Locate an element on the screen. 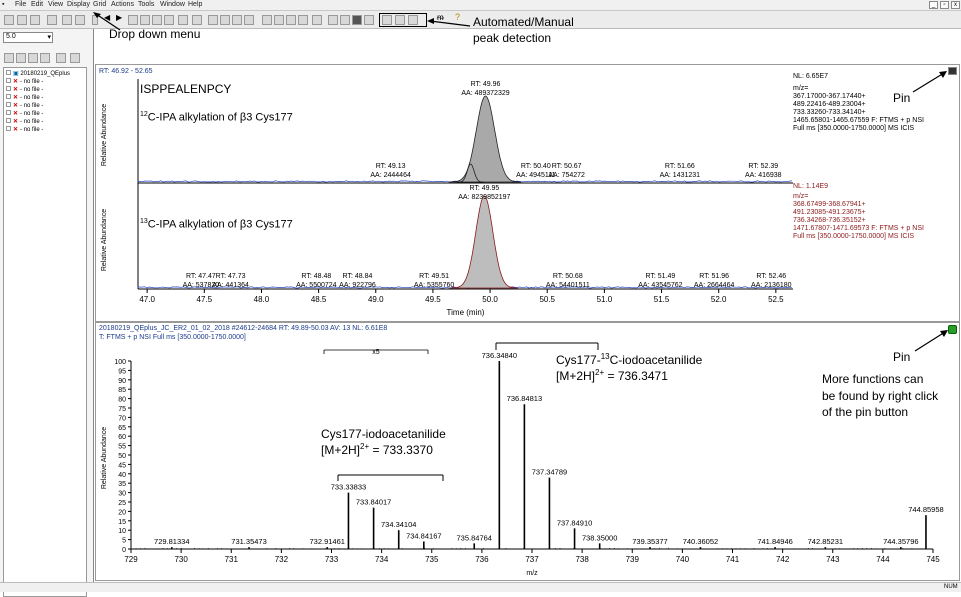 This screenshot has height=597, width=961. peak-mz-label: 738.35000 is located at coordinates (599, 537).